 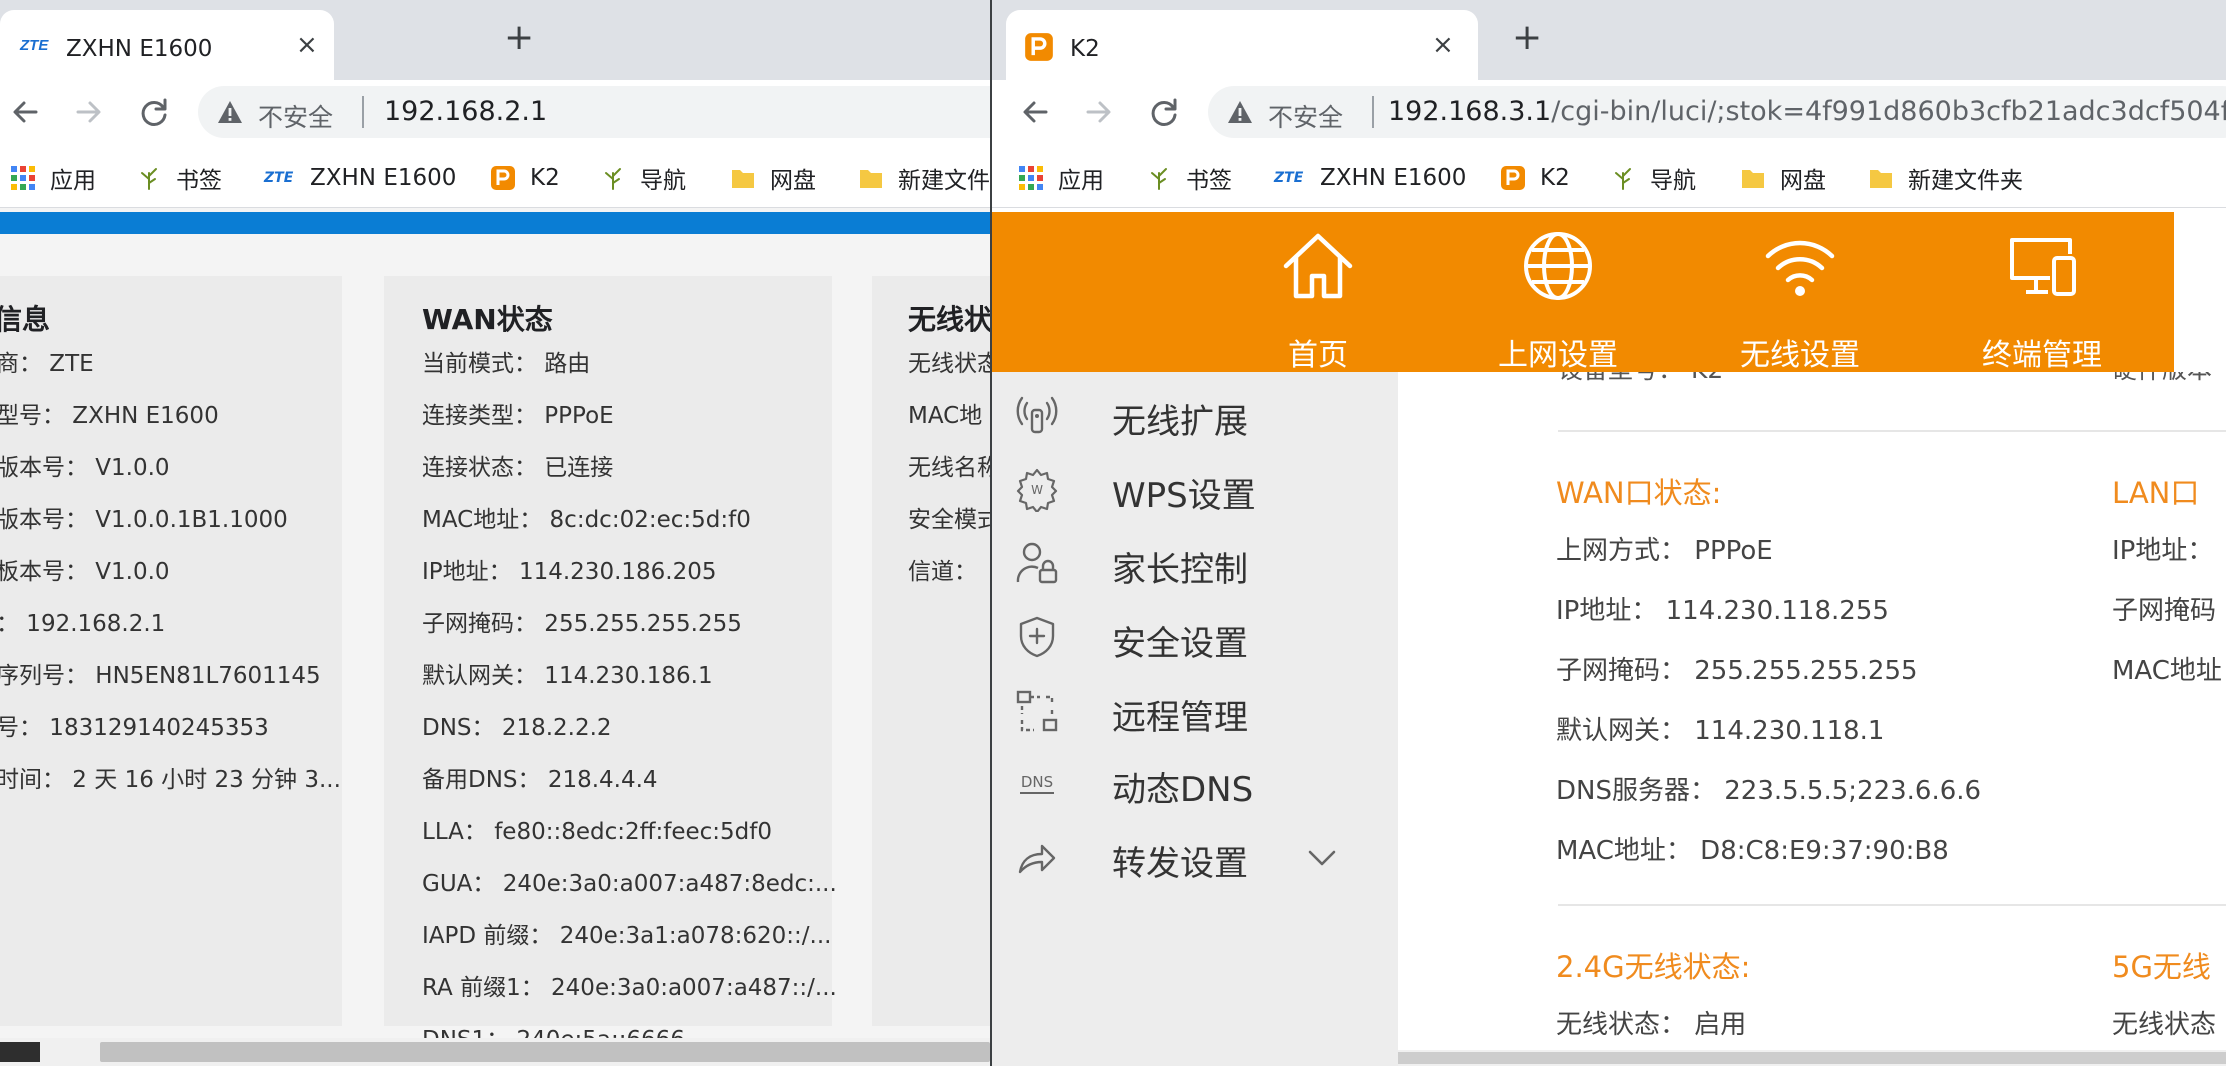 What do you see at coordinates (924, 178) in the screenshot?
I see `bookmark-new-folder: 新建文件` at bounding box center [924, 178].